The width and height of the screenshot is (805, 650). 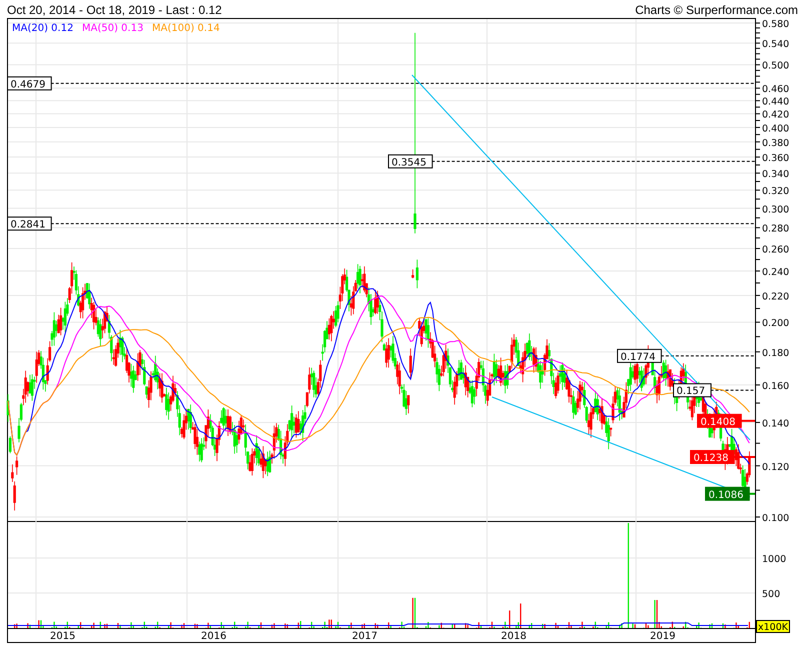 I want to click on axis-label: 1000, so click(x=774, y=559).